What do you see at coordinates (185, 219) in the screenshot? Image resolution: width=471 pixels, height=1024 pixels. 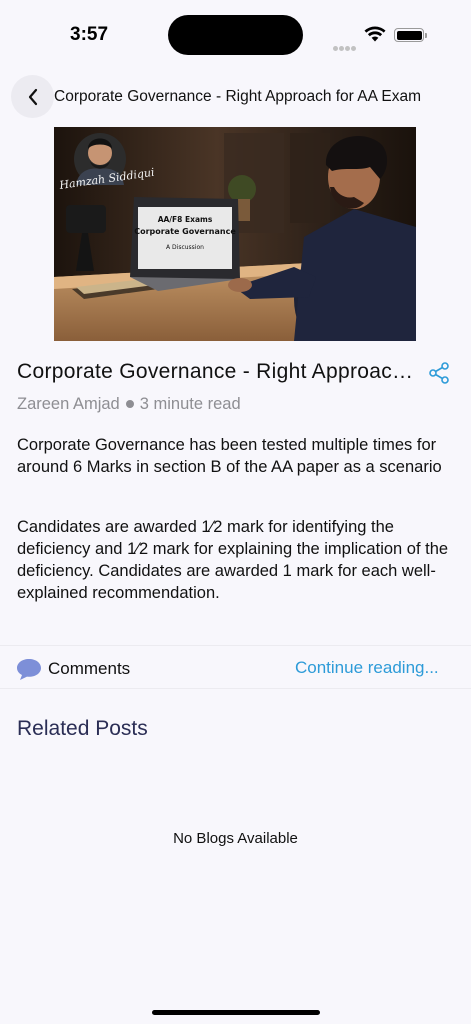 I see `hero-screen-line1: AA/F8 Exams` at bounding box center [185, 219].